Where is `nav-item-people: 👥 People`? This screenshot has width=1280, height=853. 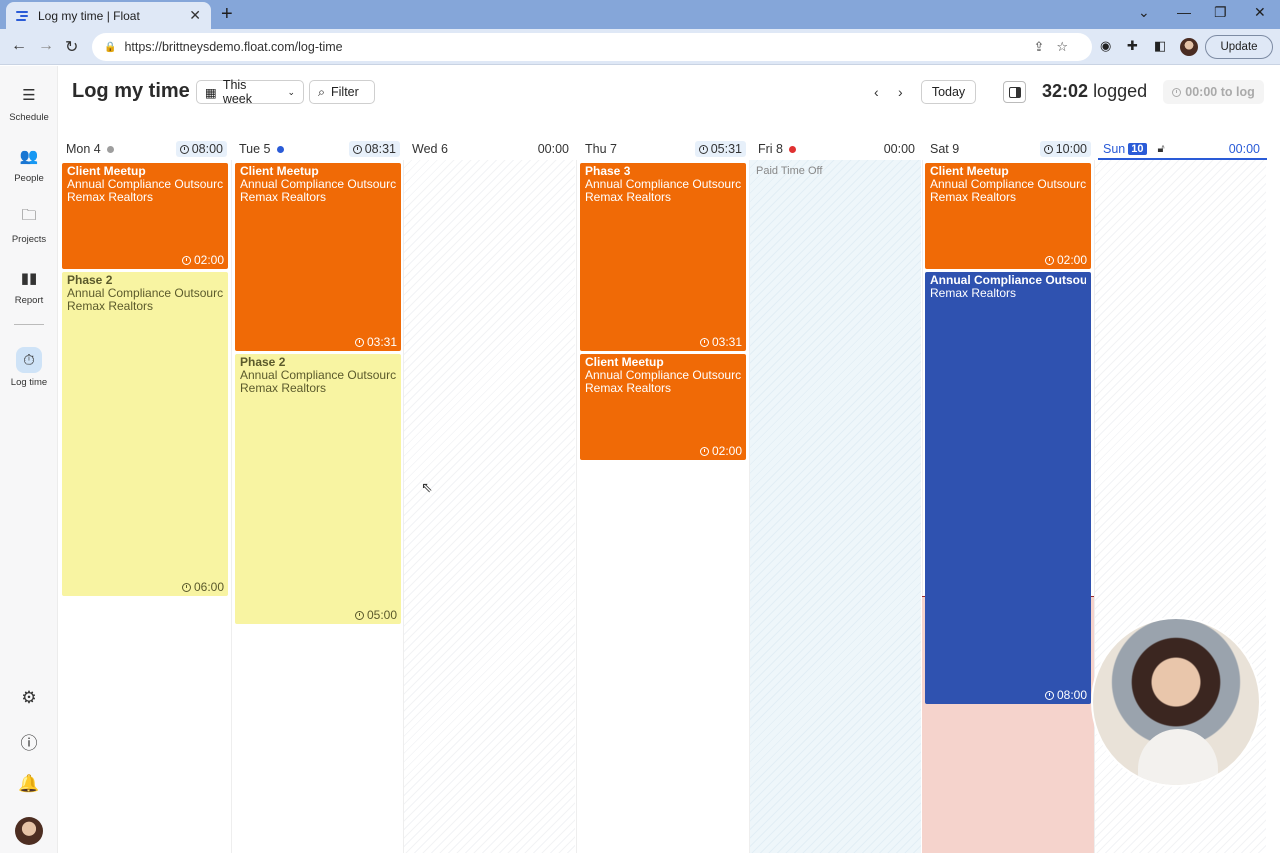 nav-item-people: 👥 People is located at coordinates (29, 163).